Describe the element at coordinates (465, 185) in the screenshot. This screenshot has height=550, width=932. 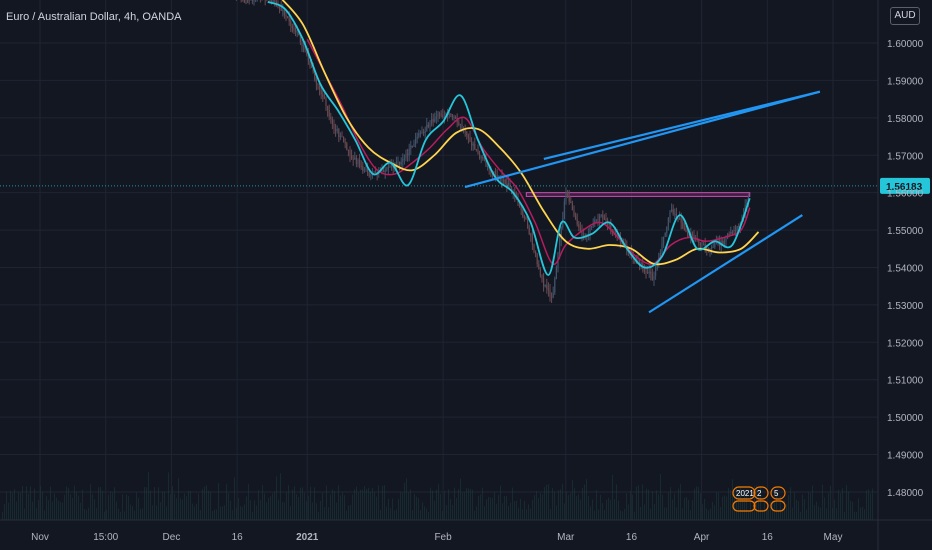
I see `last-price-line: 1.56183` at that location.